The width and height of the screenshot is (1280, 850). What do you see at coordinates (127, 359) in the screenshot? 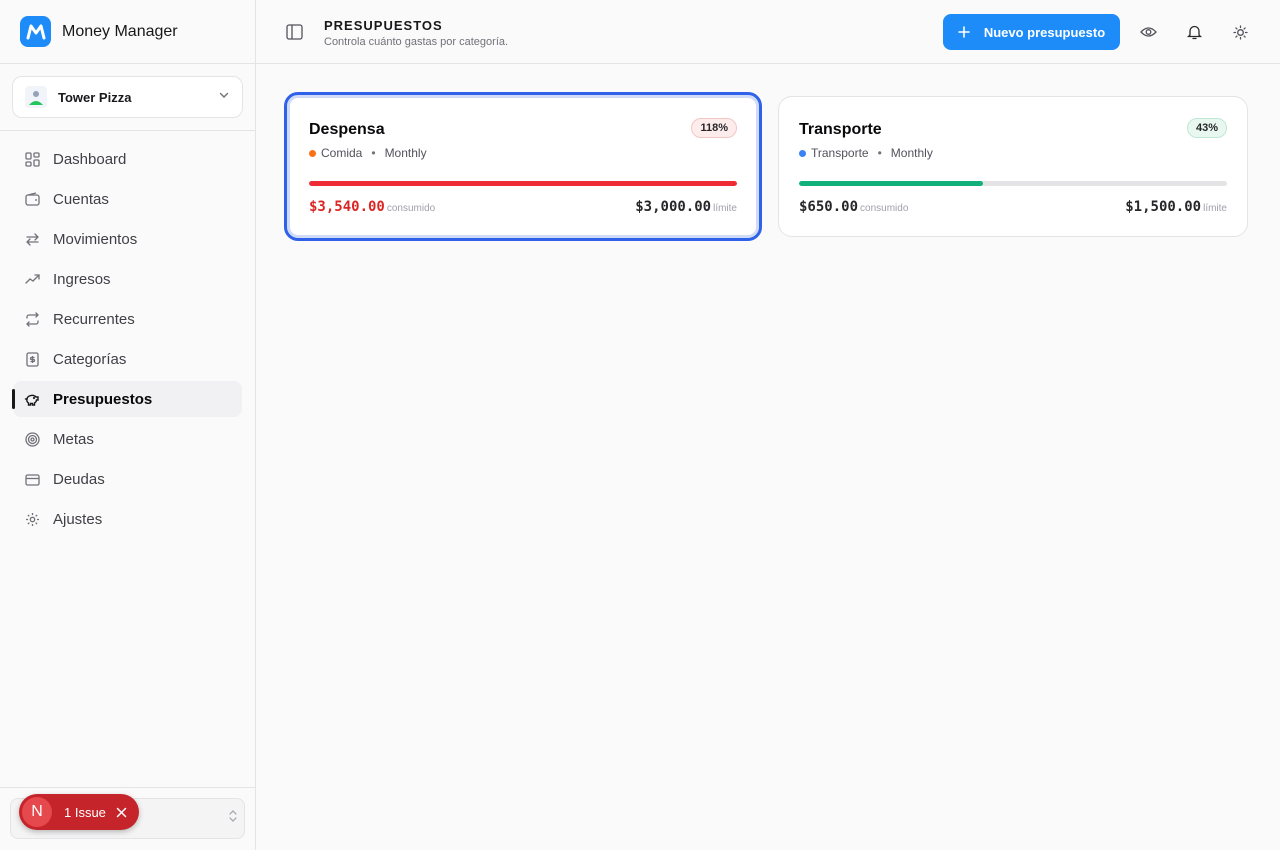
I see `sidebar-item-categorias: Categorías` at bounding box center [127, 359].